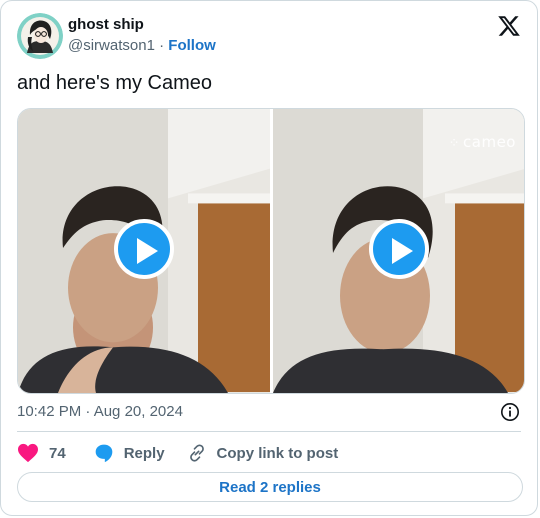 Image resolution: width=540 pixels, height=518 pixels. I want to click on heart-icon, so click(28, 453).